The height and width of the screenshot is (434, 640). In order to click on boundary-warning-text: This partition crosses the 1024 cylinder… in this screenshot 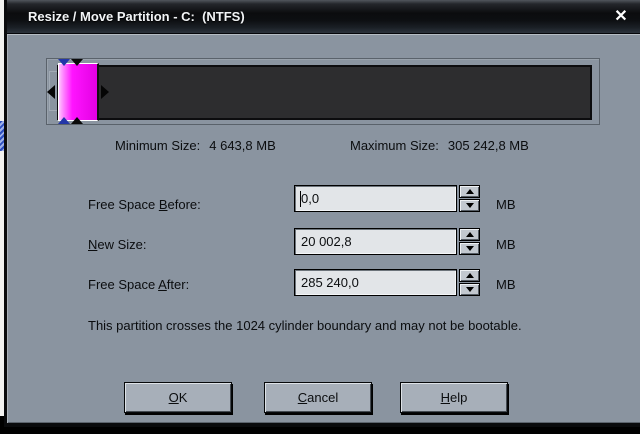, I will do `click(305, 325)`.